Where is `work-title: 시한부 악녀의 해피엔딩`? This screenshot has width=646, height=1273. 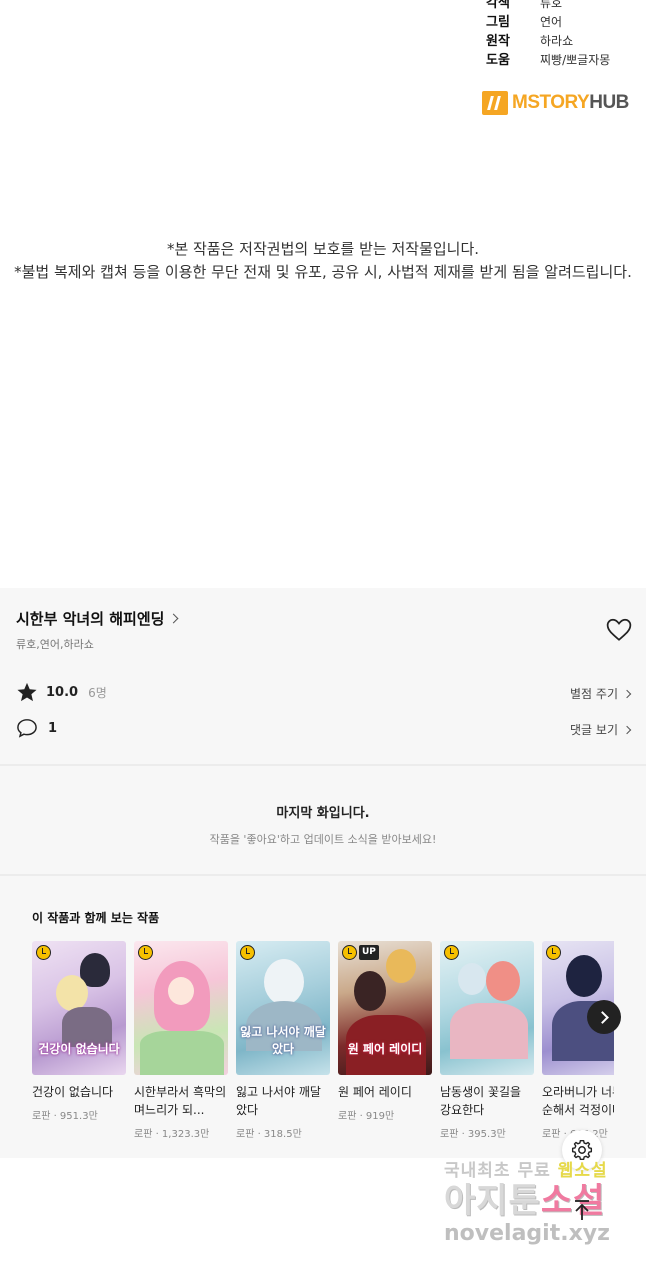
work-title: 시한부 악녀의 해피엔딩 is located at coordinates (90, 619).